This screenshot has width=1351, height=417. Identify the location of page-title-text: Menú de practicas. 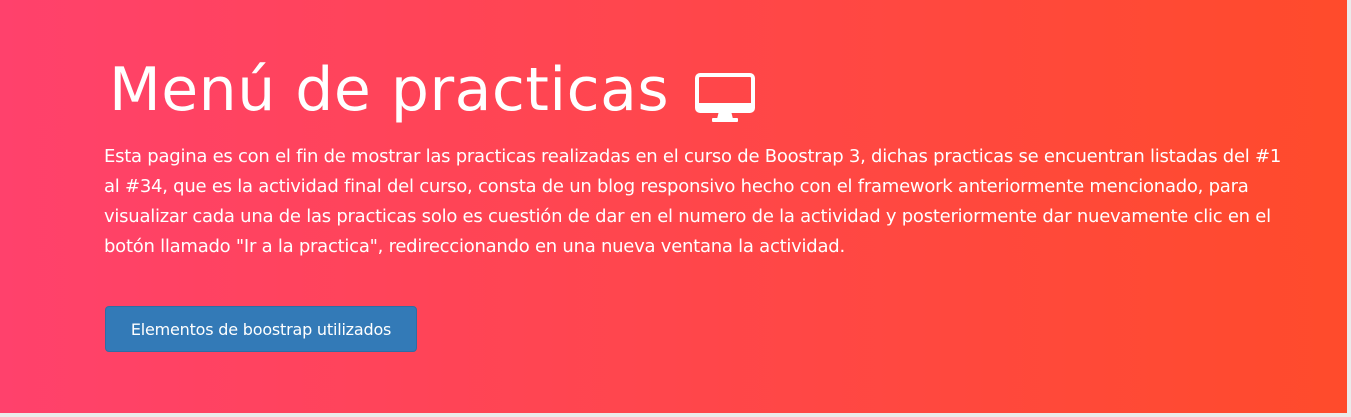
(389, 90).